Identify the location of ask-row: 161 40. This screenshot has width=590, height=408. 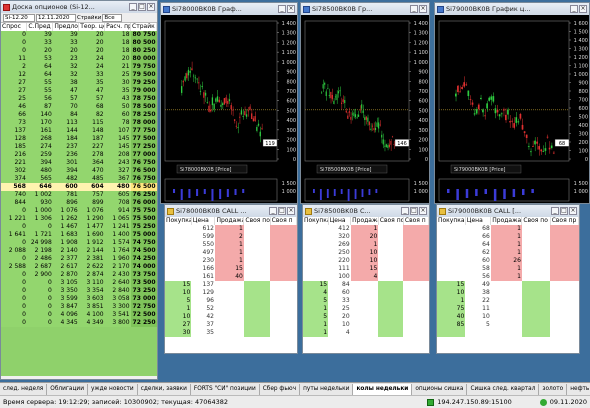
(231, 277).